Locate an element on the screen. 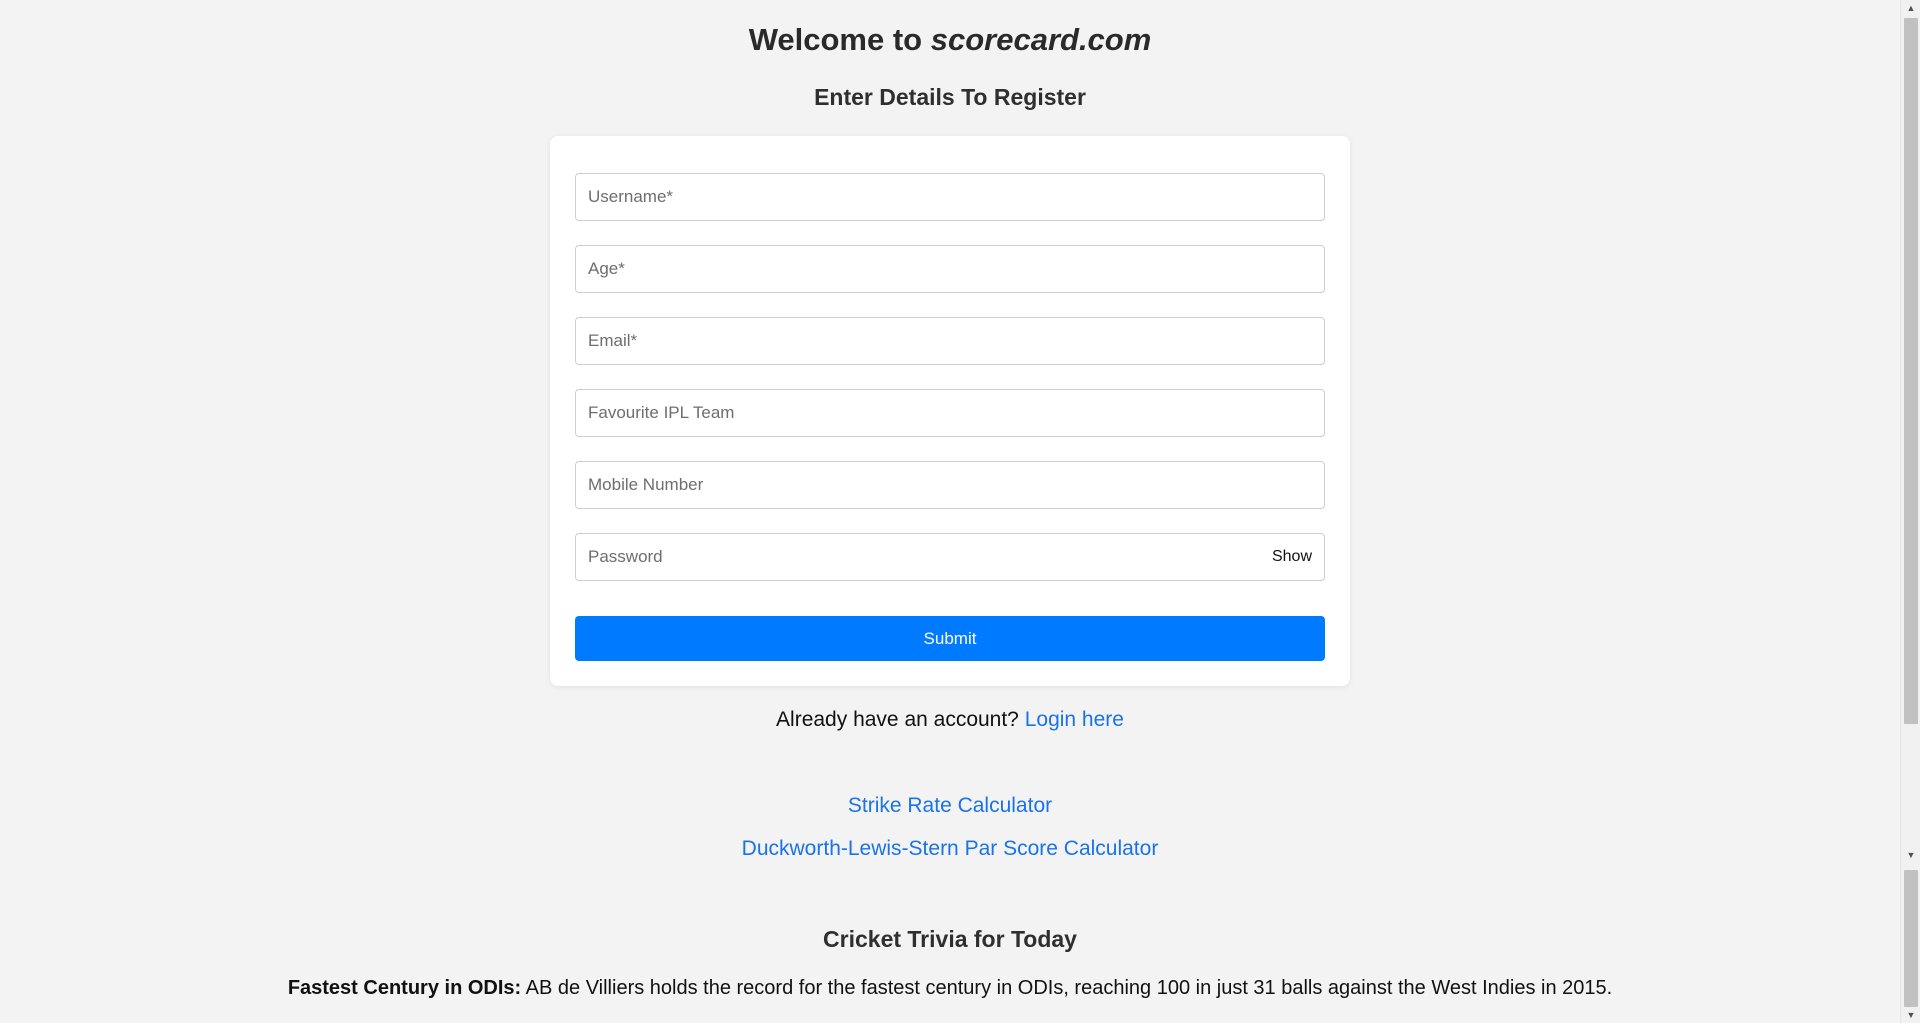 This screenshot has width=1920, height=1023. login-prompt: Already have an account? Login here is located at coordinates (950, 720).